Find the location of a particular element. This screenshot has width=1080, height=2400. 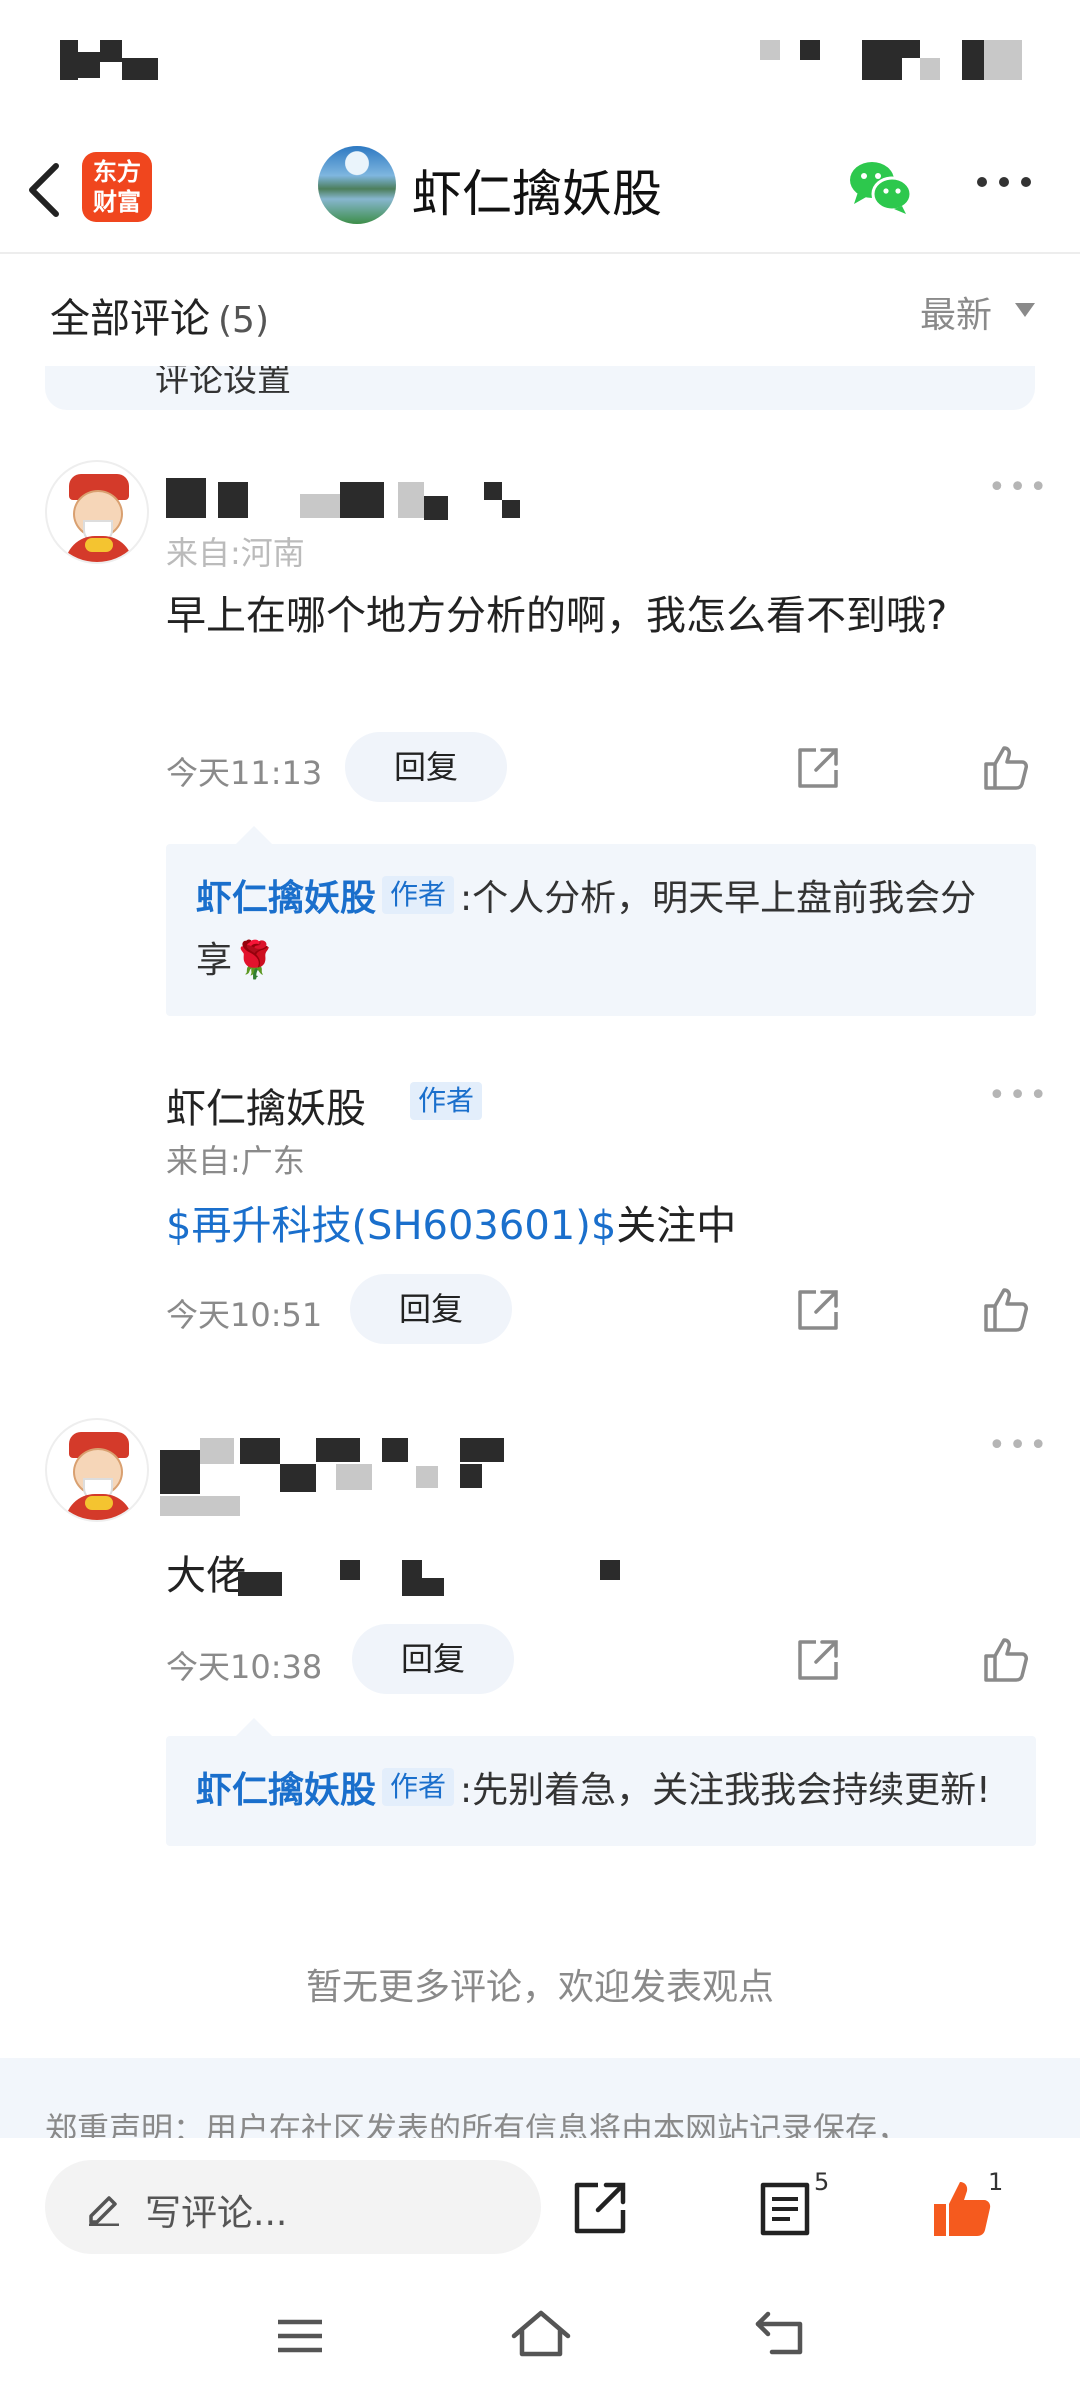

commenter-location: 来自:河南 is located at coordinates (235, 553).